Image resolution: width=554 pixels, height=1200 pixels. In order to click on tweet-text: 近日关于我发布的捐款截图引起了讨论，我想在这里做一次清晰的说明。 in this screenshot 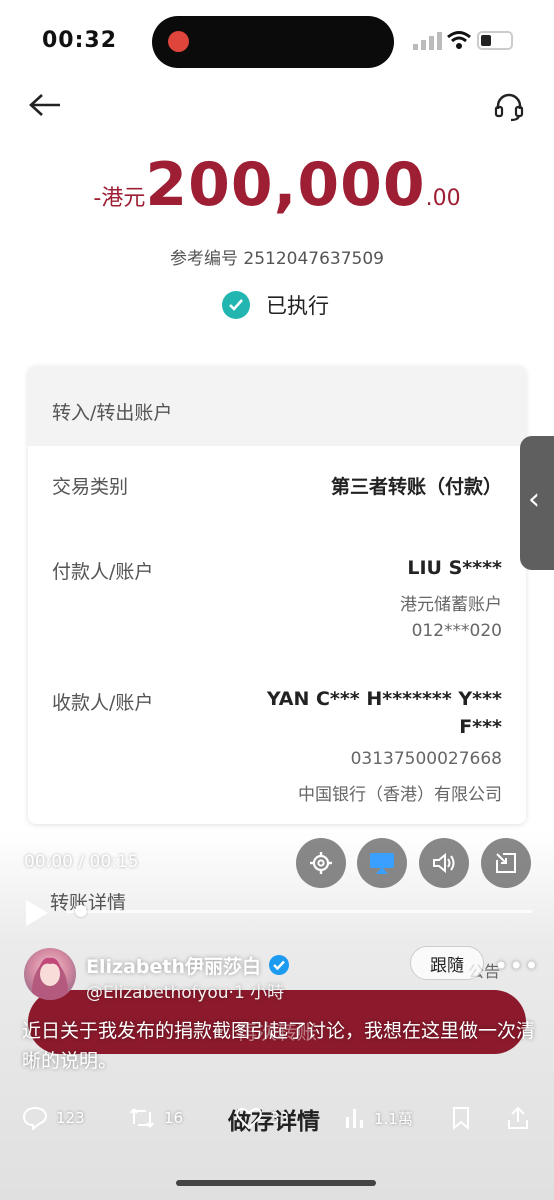, I will do `click(279, 1046)`.